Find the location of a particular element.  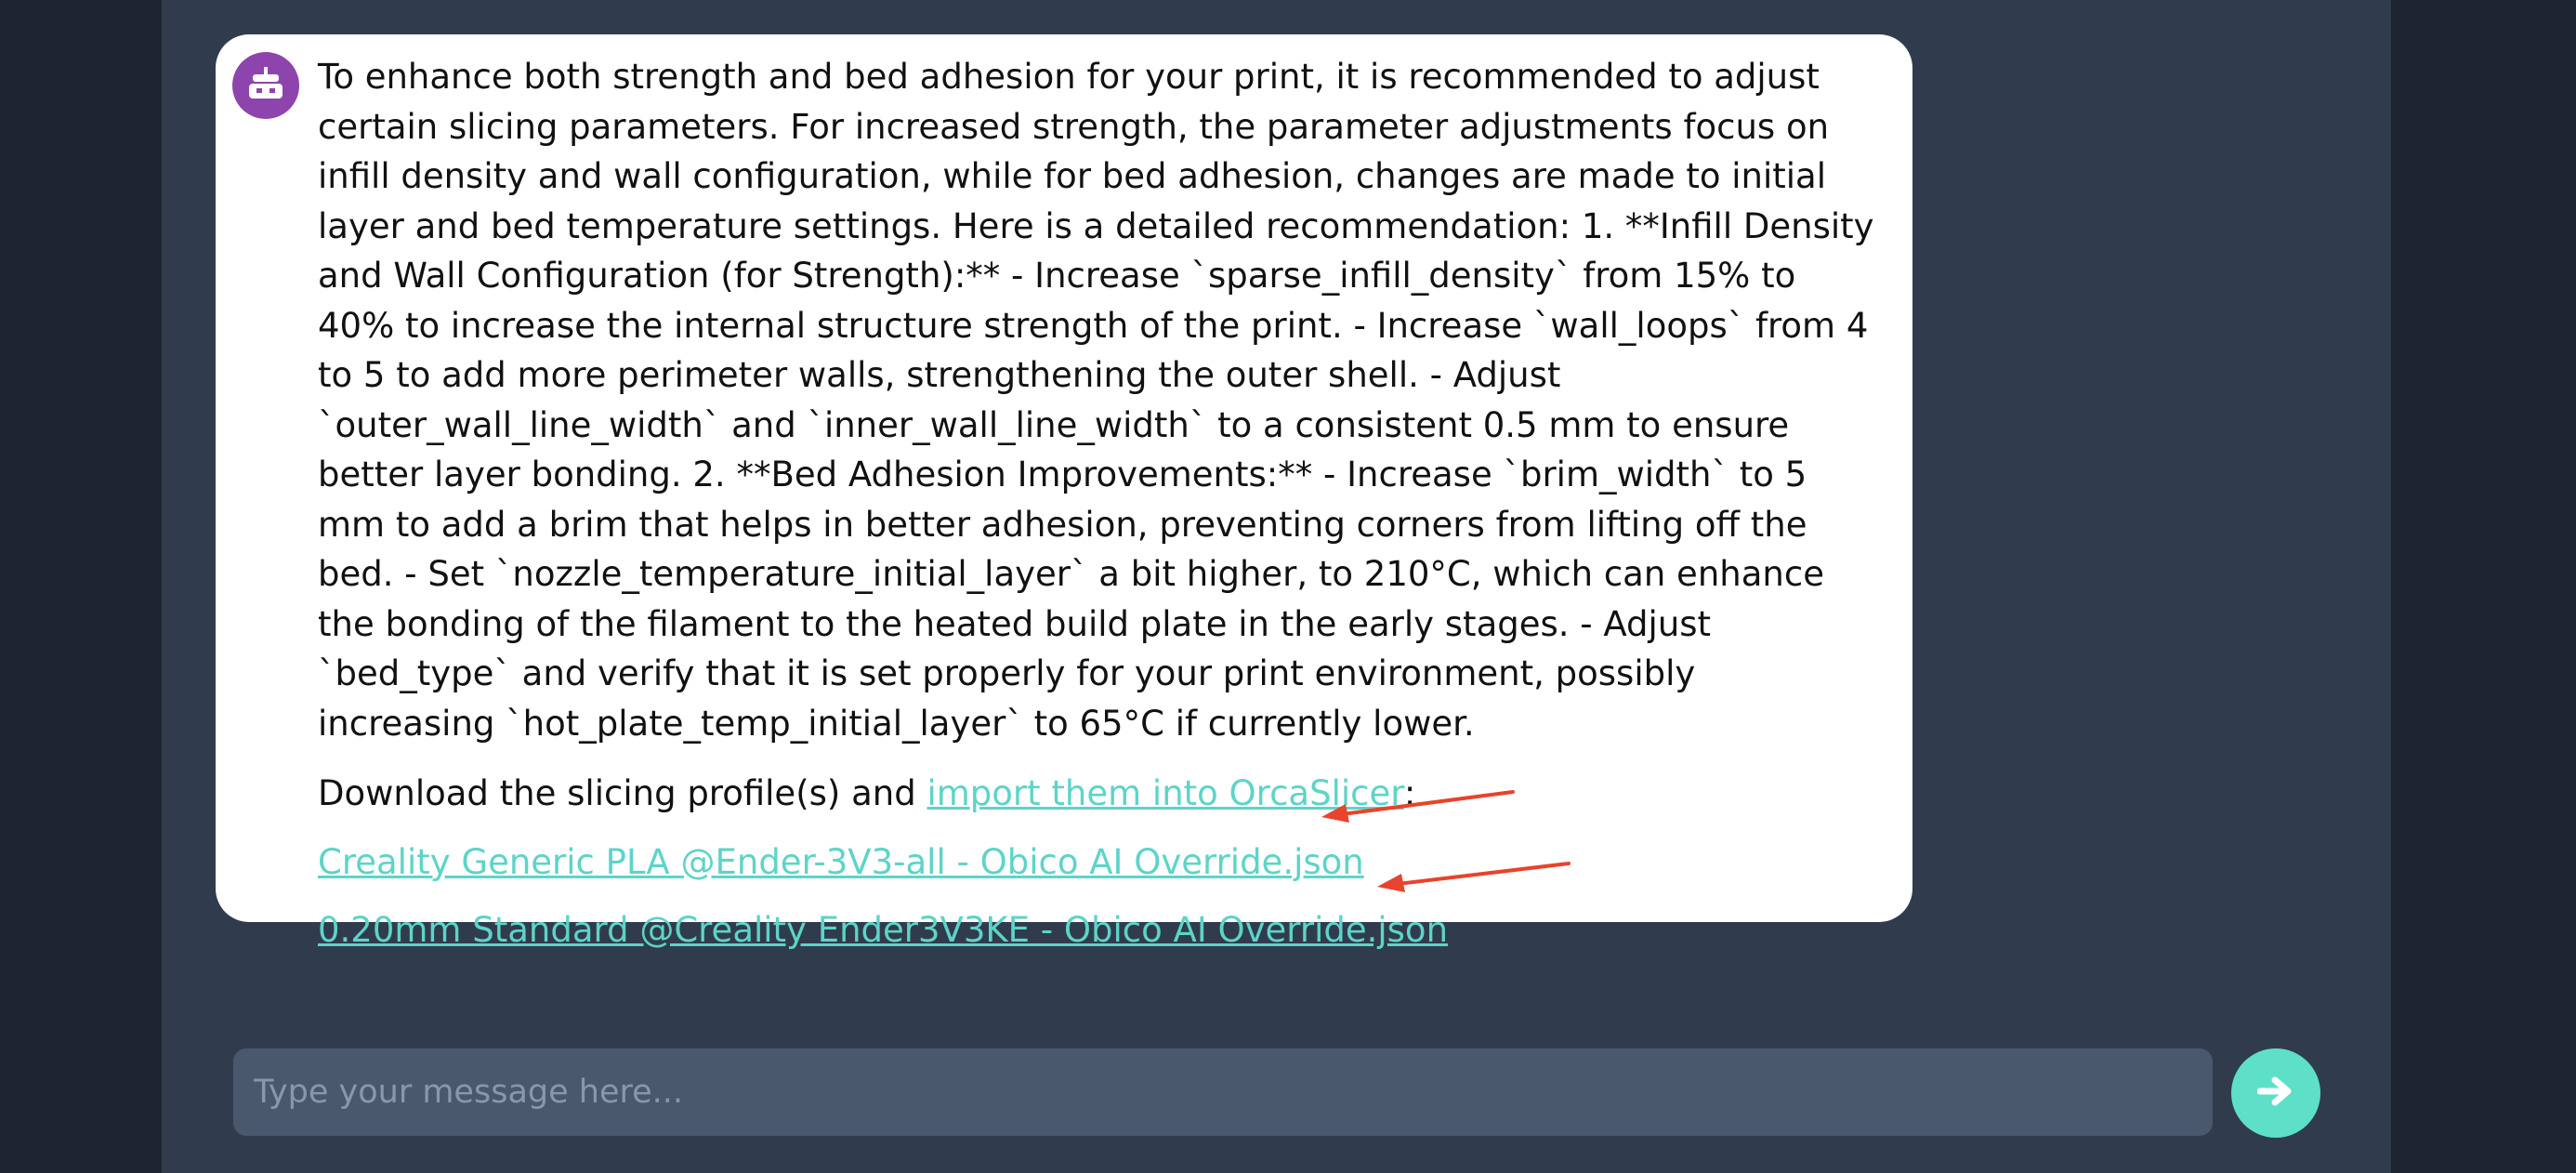

page-margin-left is located at coordinates (81, 586).